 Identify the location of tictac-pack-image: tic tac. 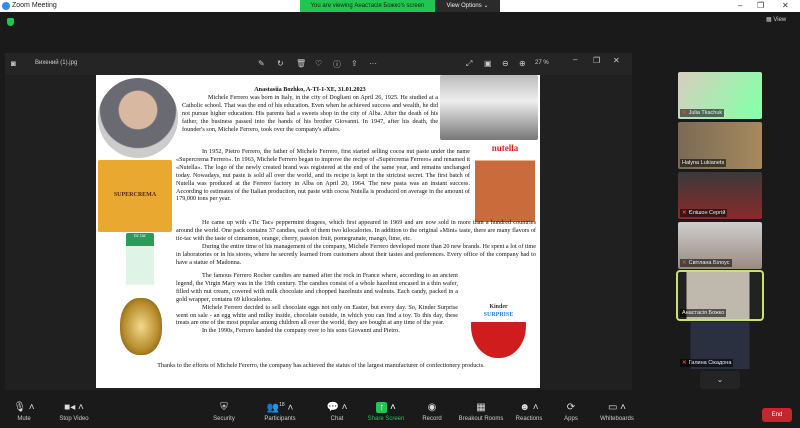
(140, 259).